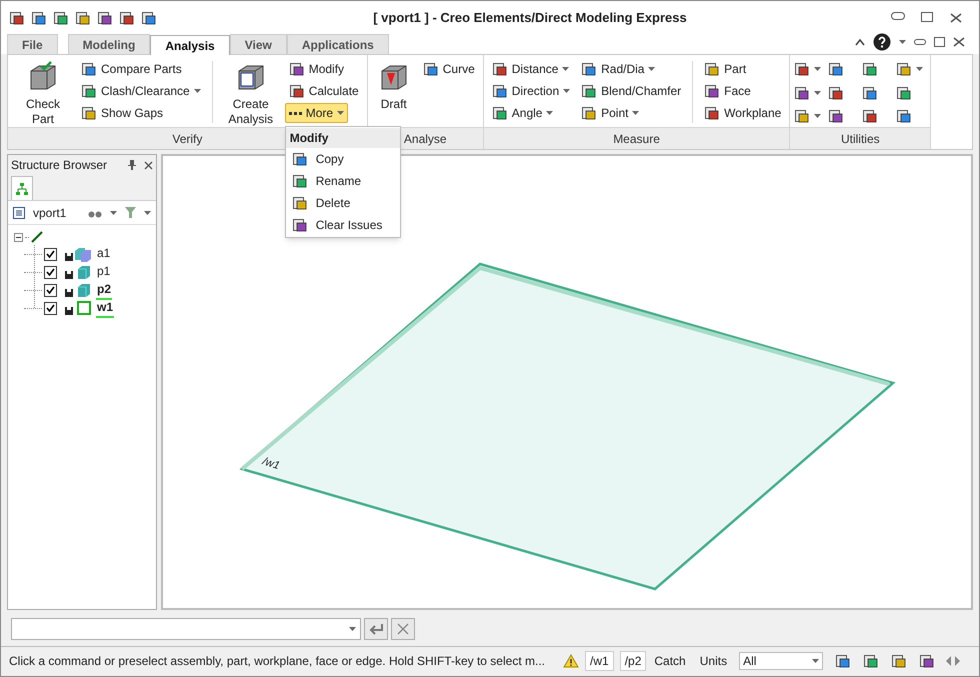 The width and height of the screenshot is (980, 677). I want to click on ribbon-button: Distance, so click(531, 69).